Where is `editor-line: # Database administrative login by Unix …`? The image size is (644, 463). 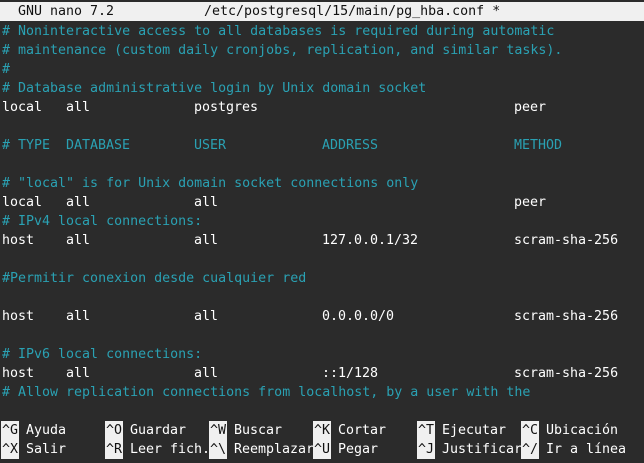 editor-line: # Database administrative login by Unix … is located at coordinates (322, 88).